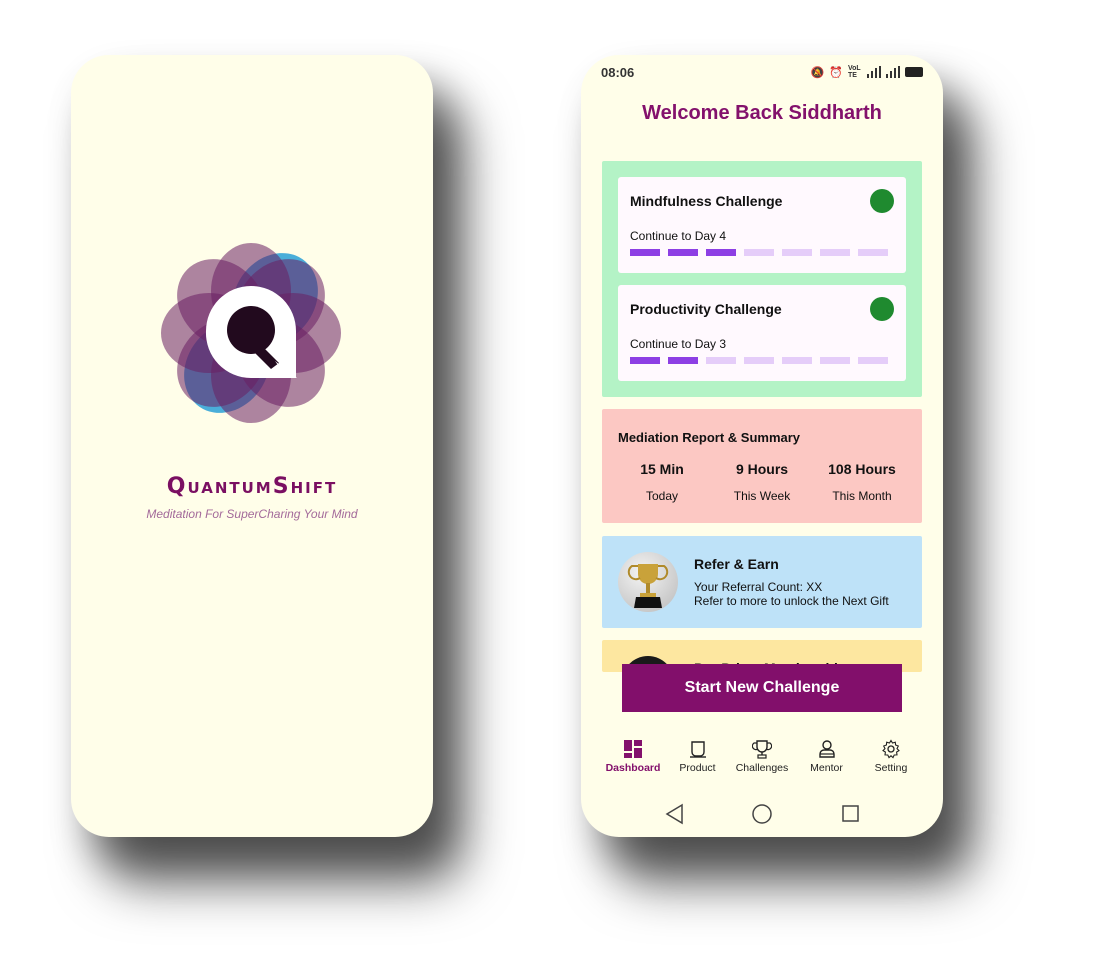 This screenshot has width=1100, height=970. What do you see at coordinates (862, 469) in the screenshot?
I see `stat-value: 108 Hours` at bounding box center [862, 469].